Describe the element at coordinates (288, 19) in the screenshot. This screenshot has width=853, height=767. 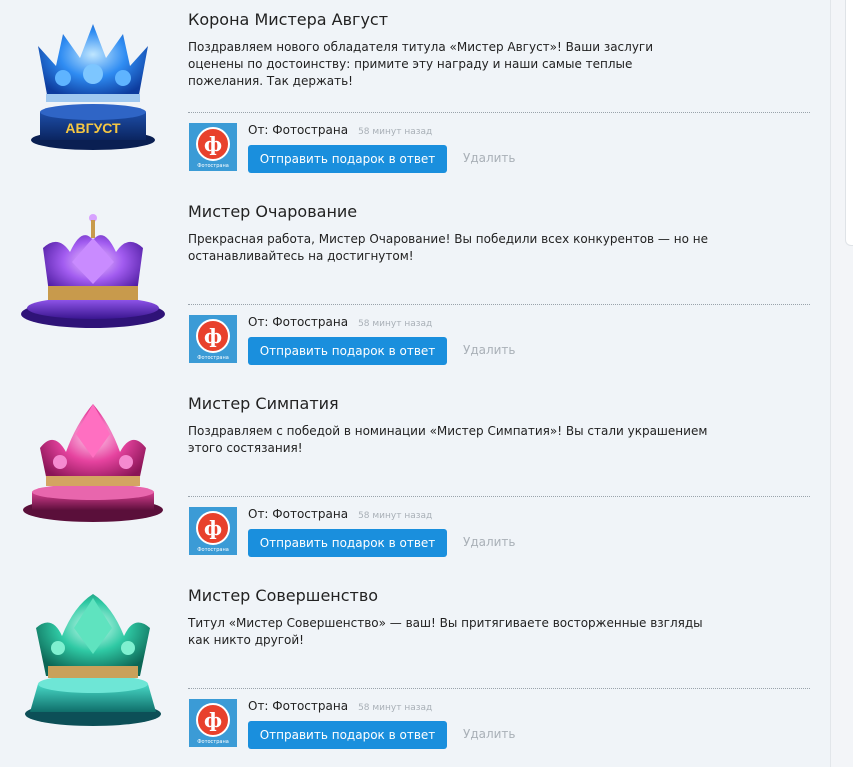
I see `gift-title: Корона Мистера Август` at that location.